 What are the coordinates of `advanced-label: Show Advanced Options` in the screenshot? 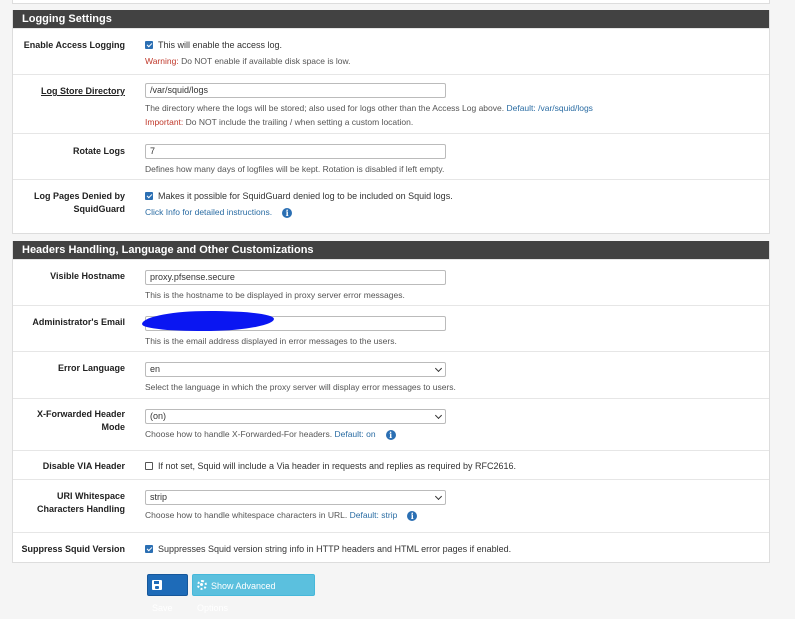 It's located at (236, 597).